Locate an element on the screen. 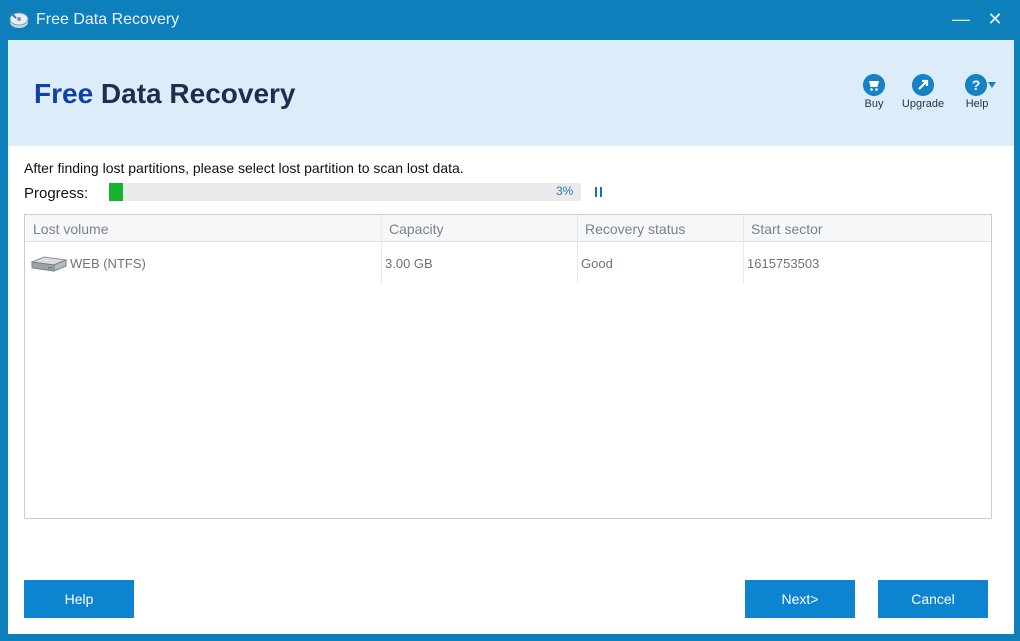 This screenshot has width=1020, height=641. progress-fill is located at coordinates (116, 192).